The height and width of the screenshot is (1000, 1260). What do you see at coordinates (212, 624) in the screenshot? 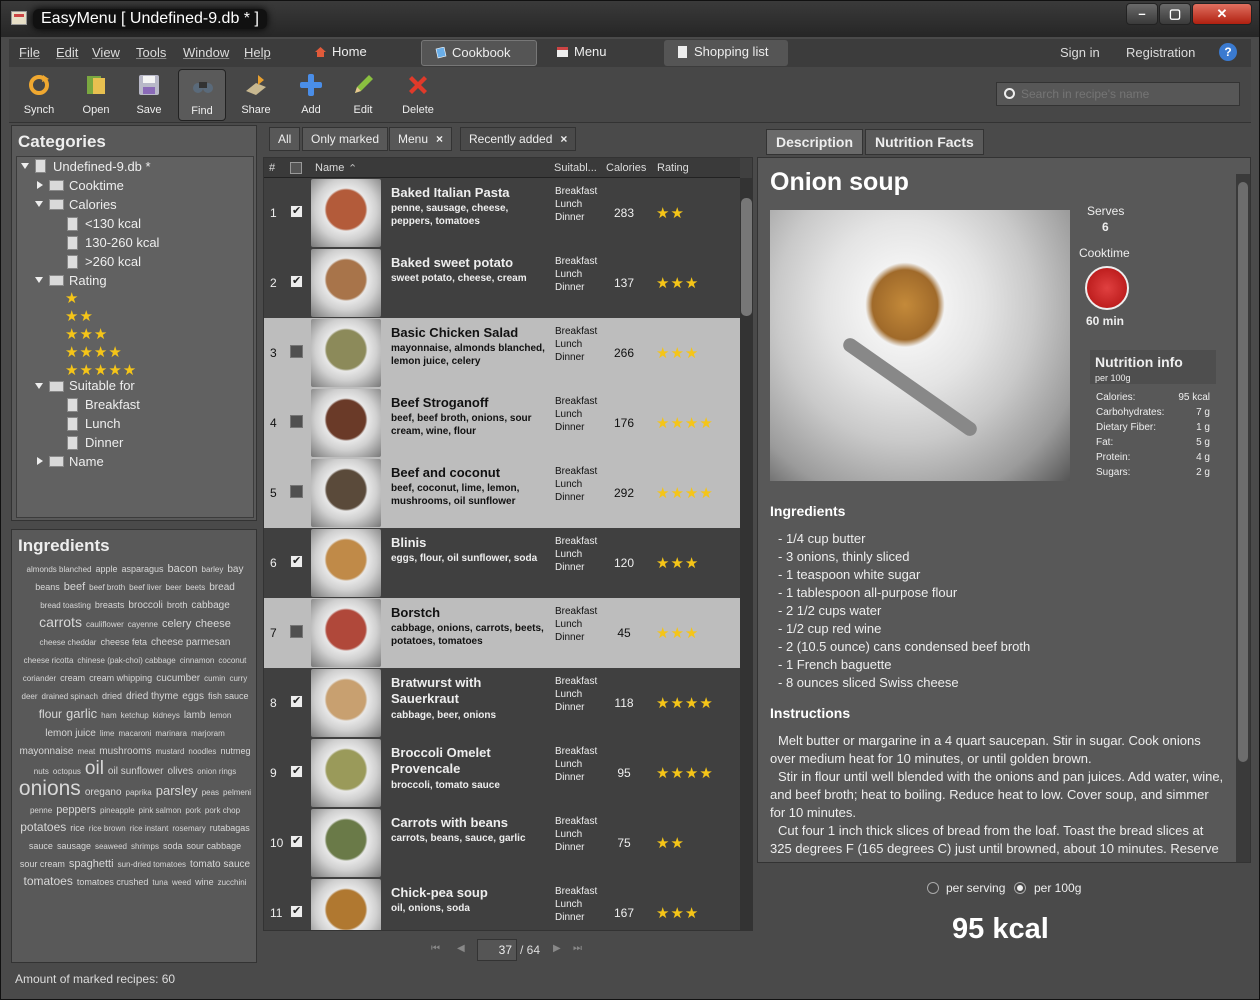
I see `ingredient-tag: cheese` at bounding box center [212, 624].